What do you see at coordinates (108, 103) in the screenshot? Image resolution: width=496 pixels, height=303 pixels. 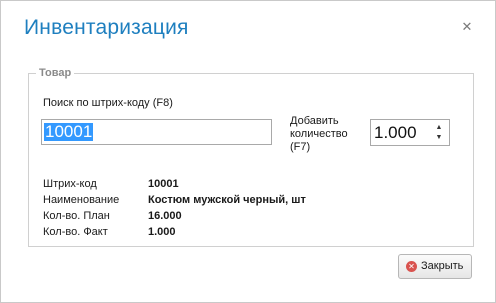 I see `barcode-search-label: Поиск по штрих-коду (F8)` at bounding box center [108, 103].